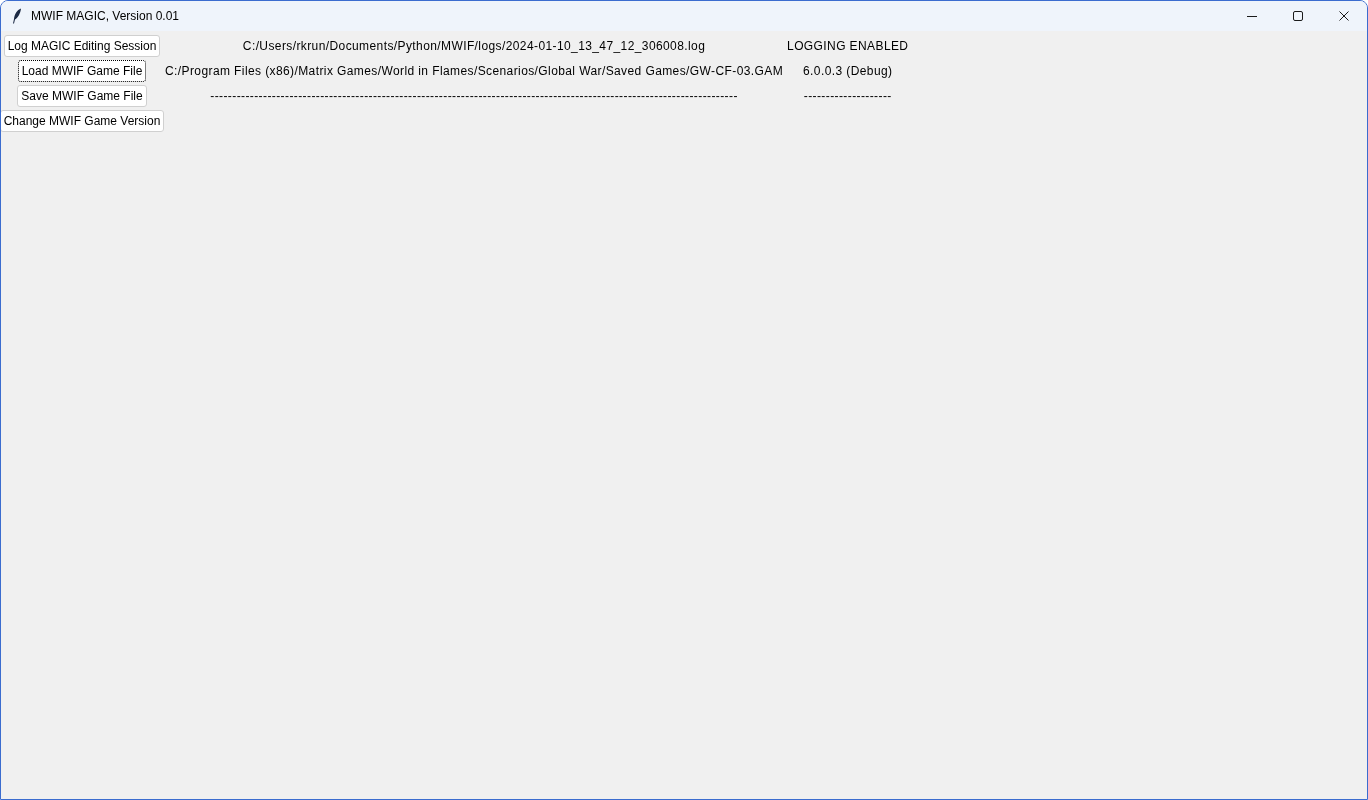 This screenshot has height=800, width=1368. I want to click on action-button: Save MWIF Game File, so click(82, 95).